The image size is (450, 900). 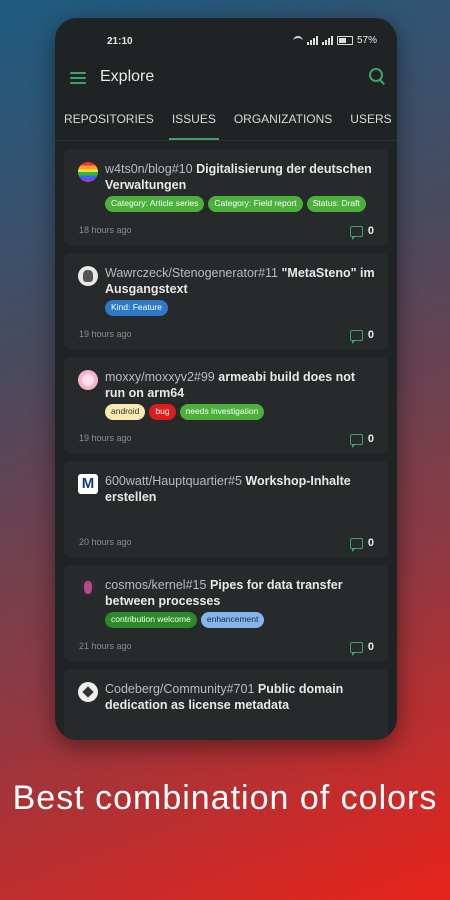 I want to click on issue-label: Category: Field report, so click(x=255, y=204).